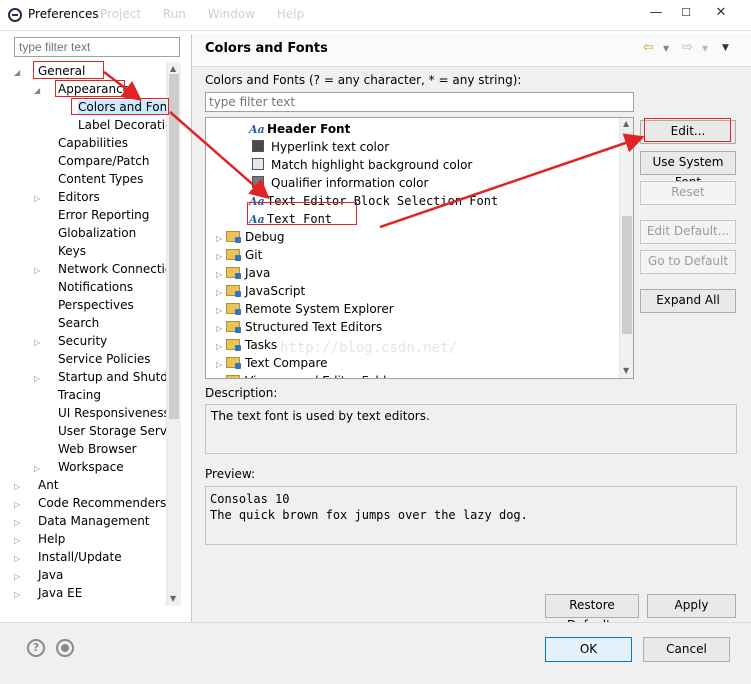 This screenshot has width=751, height=684. I want to click on arrow-colors-to-text-font, so click(219, 155).